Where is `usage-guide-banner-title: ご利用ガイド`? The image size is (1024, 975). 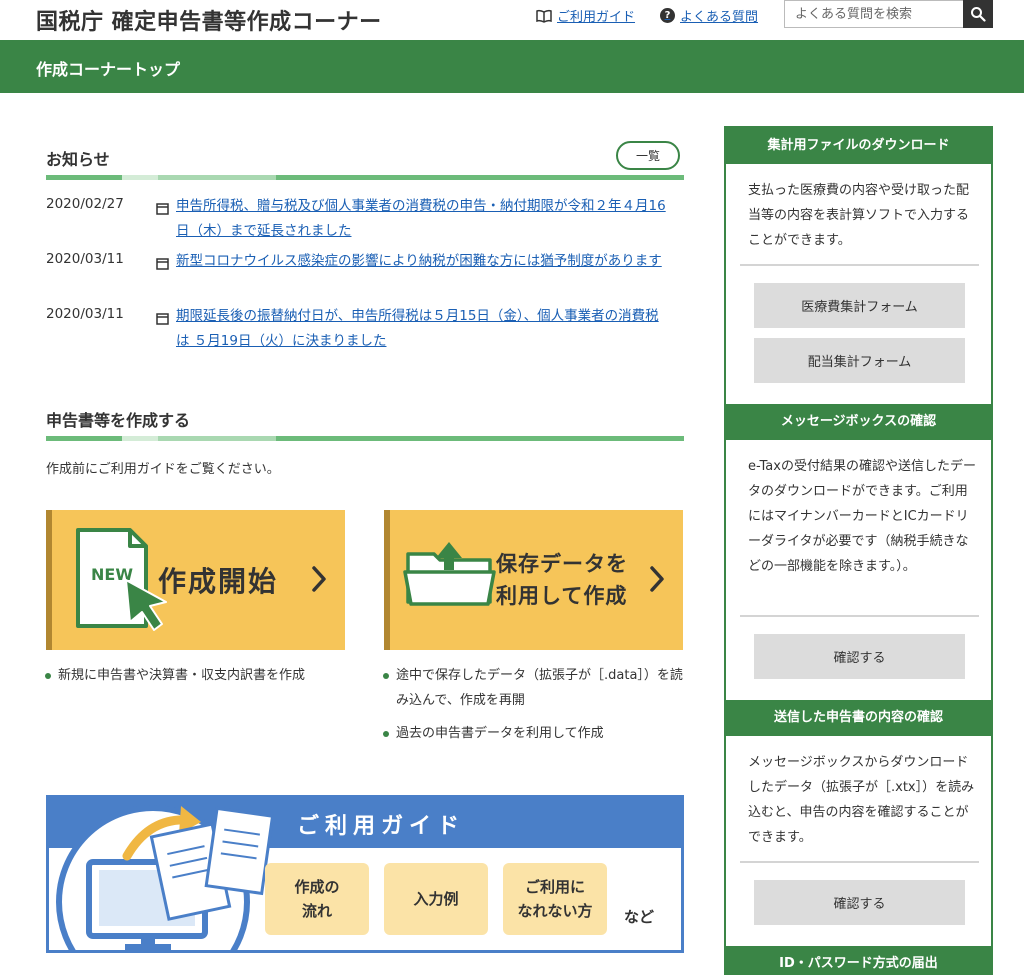
usage-guide-banner-title: ご利用ガイド is located at coordinates (381, 826).